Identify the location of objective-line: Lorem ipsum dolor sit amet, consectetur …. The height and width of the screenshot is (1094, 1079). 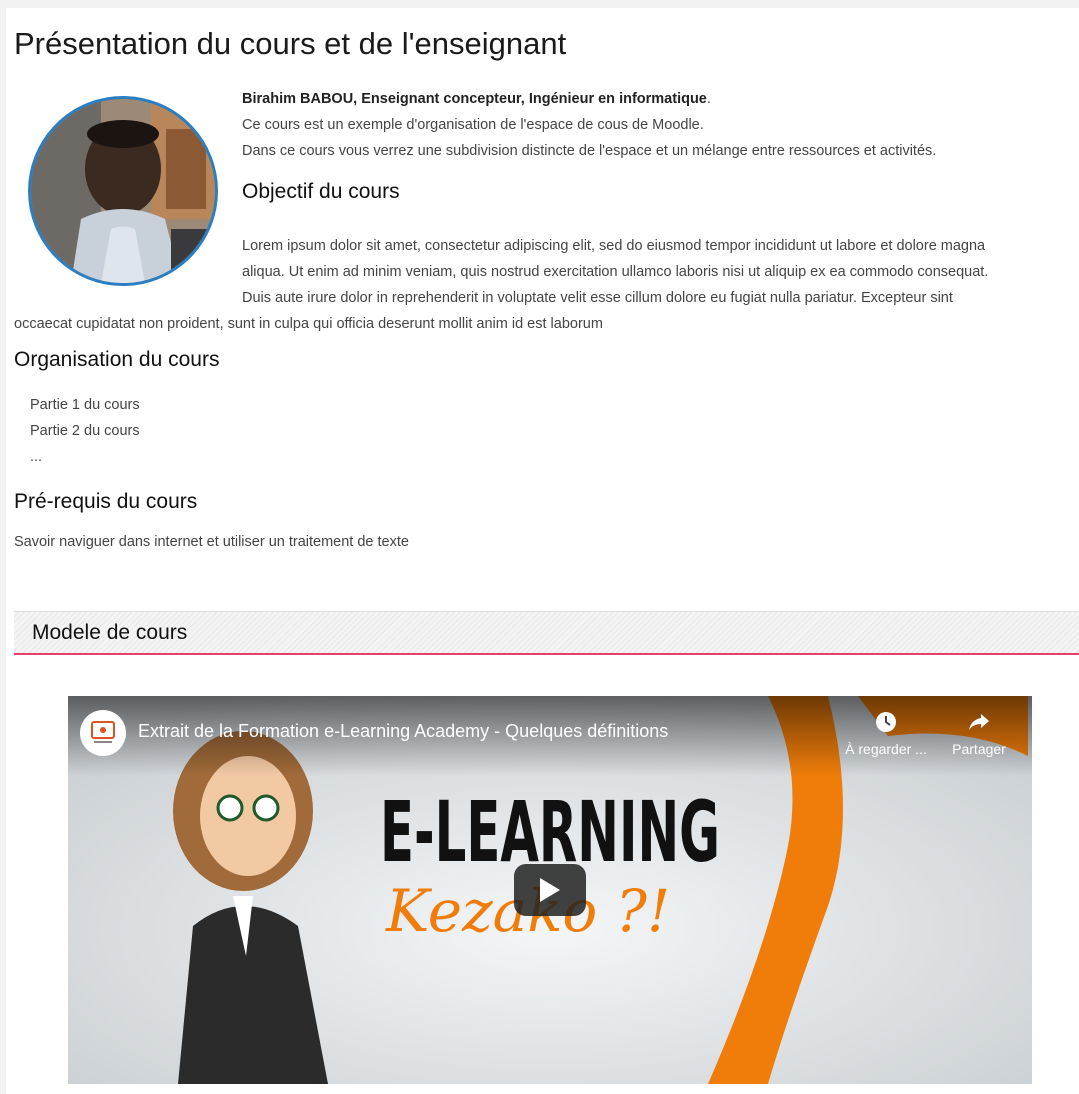
(614, 246).